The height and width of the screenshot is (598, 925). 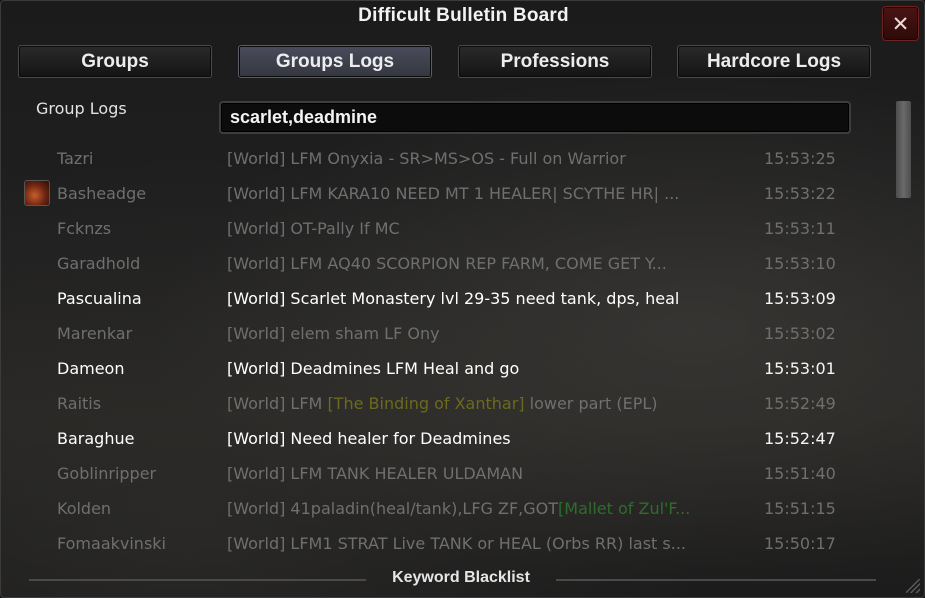 I want to click on tab-label: Hardcore Logs, so click(x=774, y=61).